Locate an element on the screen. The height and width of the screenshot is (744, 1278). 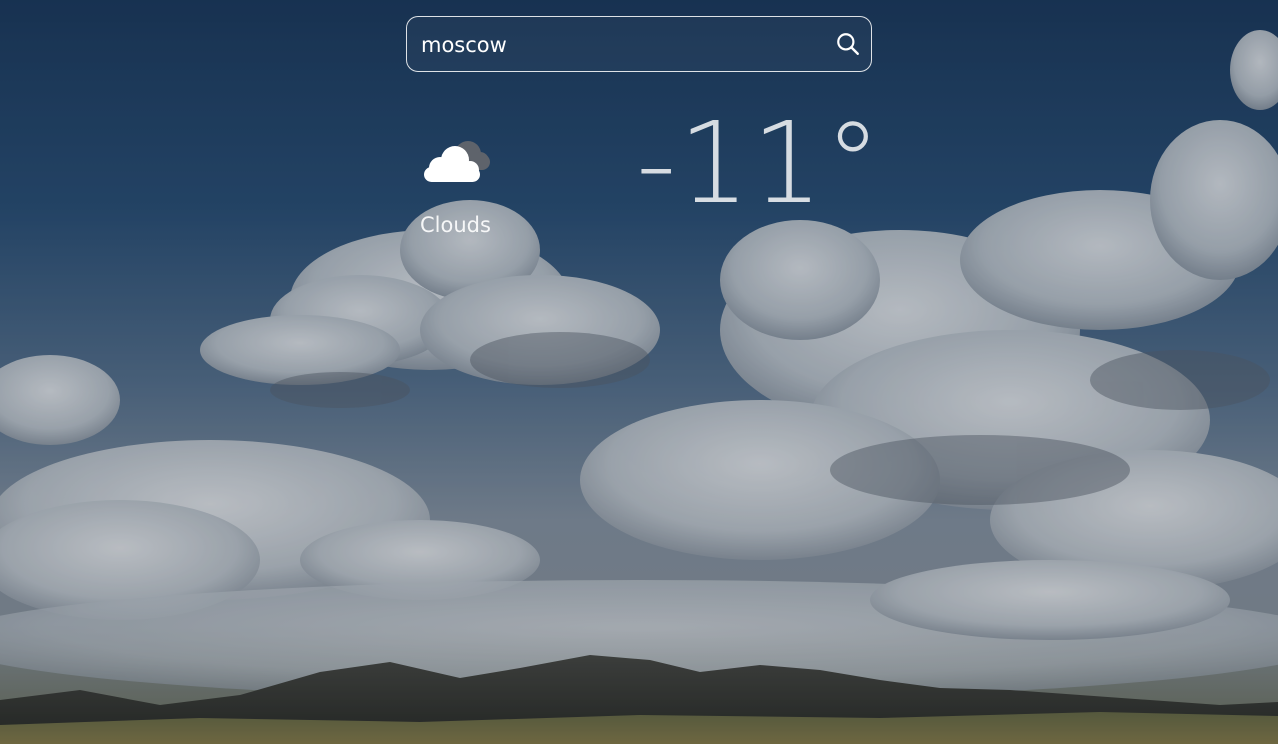
weather-condition: Clouds is located at coordinates (455, 225).